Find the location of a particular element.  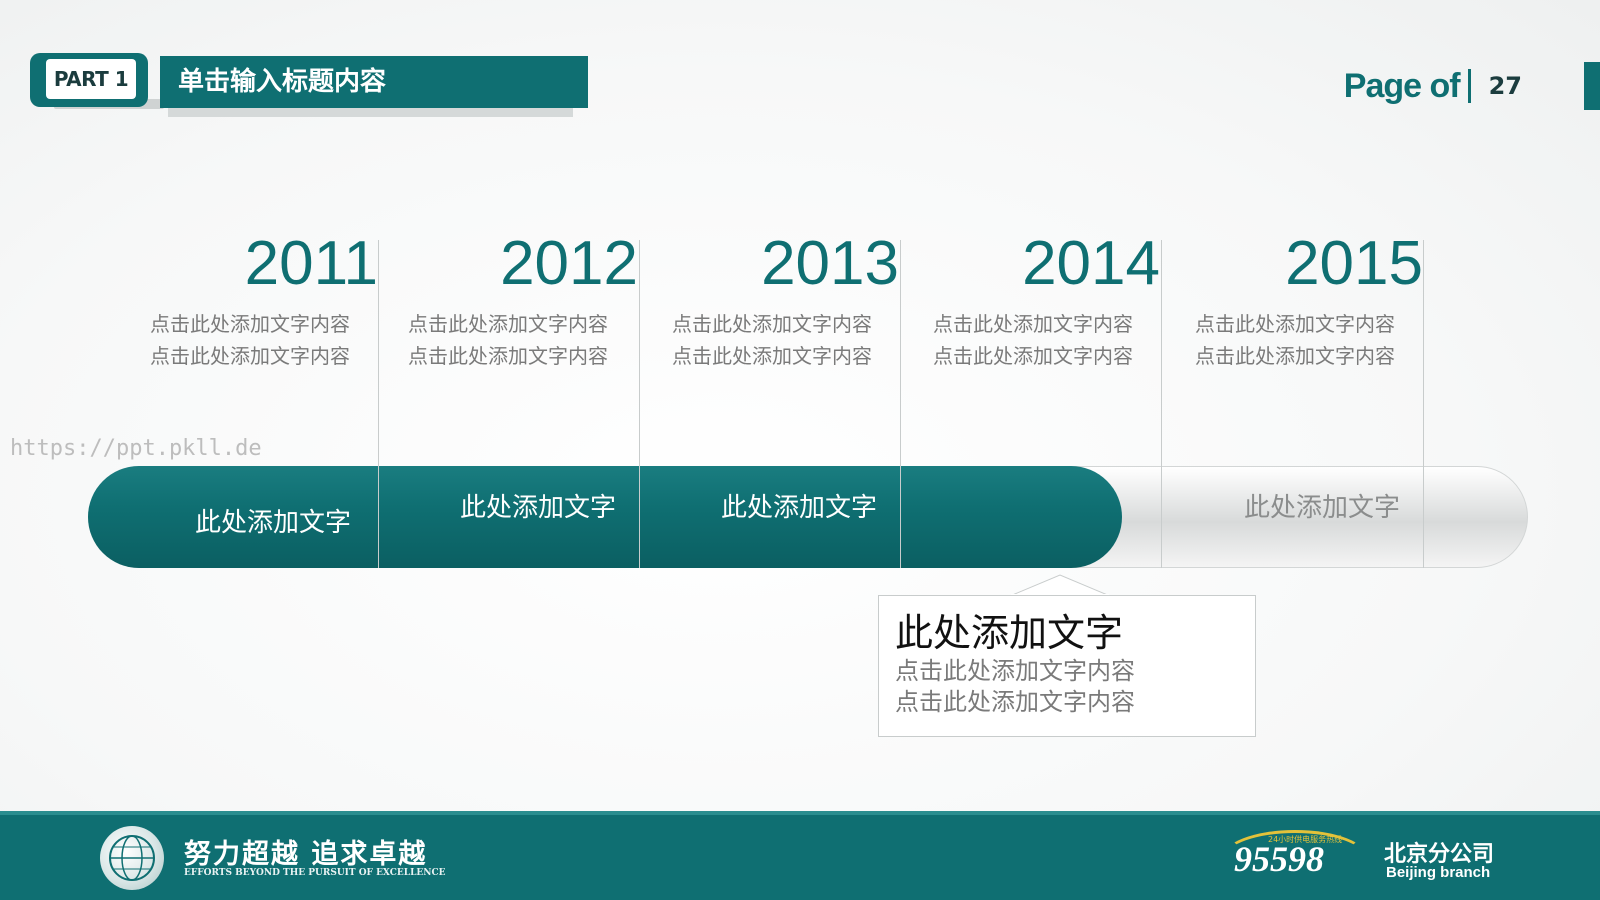

part-badge-frame: PART 1 is located at coordinates (89, 80).